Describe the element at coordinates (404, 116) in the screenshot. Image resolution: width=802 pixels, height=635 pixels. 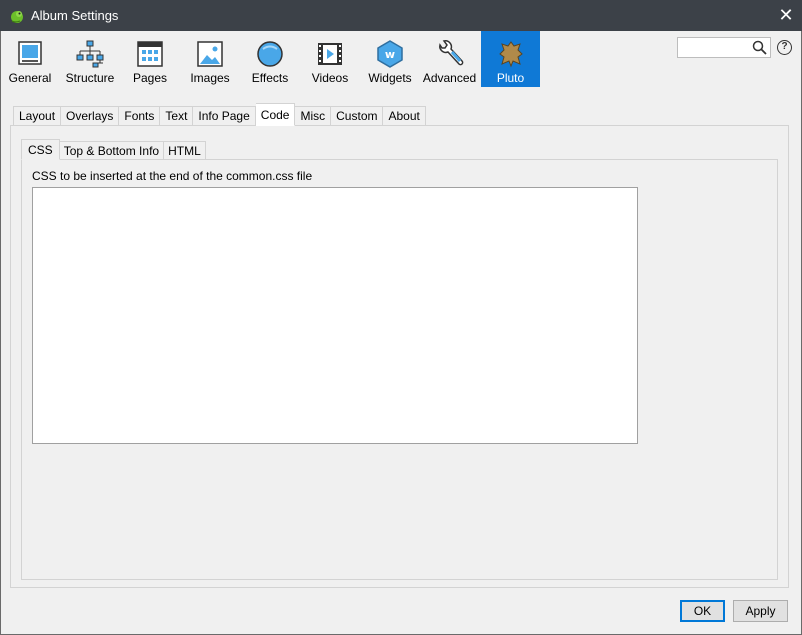
I see `tab-about: About` at that location.